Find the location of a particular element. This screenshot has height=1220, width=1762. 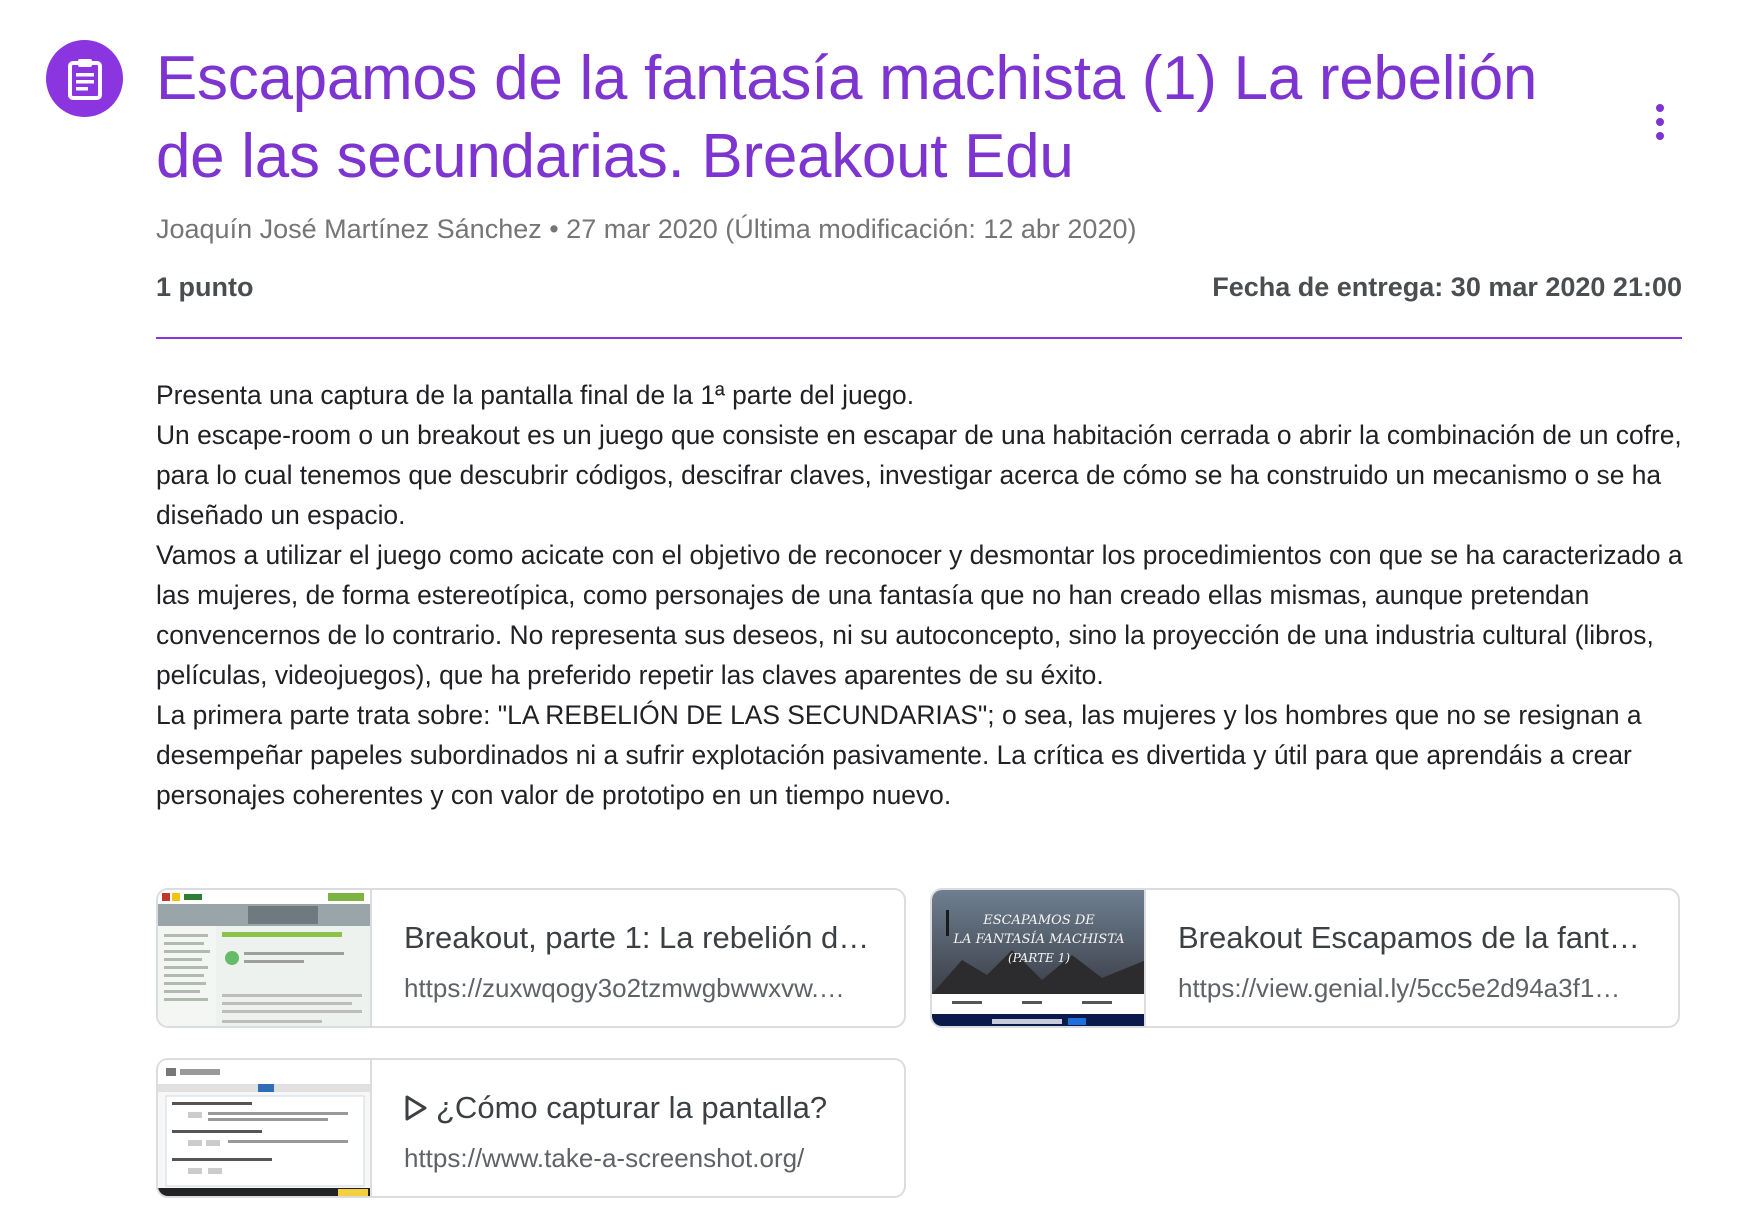

attachment-title: ¿Cómo capturar la pantalla? is located at coordinates (639, 1108).